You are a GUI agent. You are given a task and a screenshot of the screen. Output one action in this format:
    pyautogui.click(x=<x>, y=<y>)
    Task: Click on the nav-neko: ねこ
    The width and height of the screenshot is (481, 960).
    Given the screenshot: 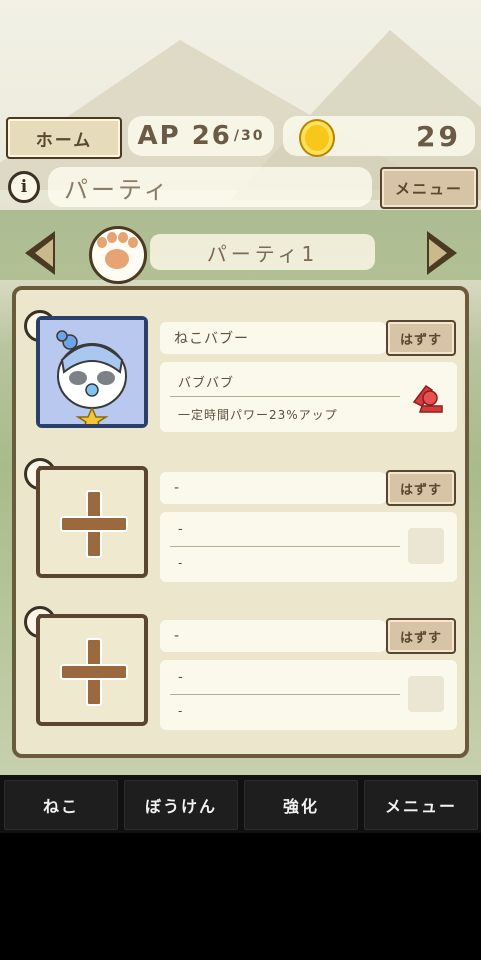 What is the action you would take?
    pyautogui.click(x=61, y=805)
    